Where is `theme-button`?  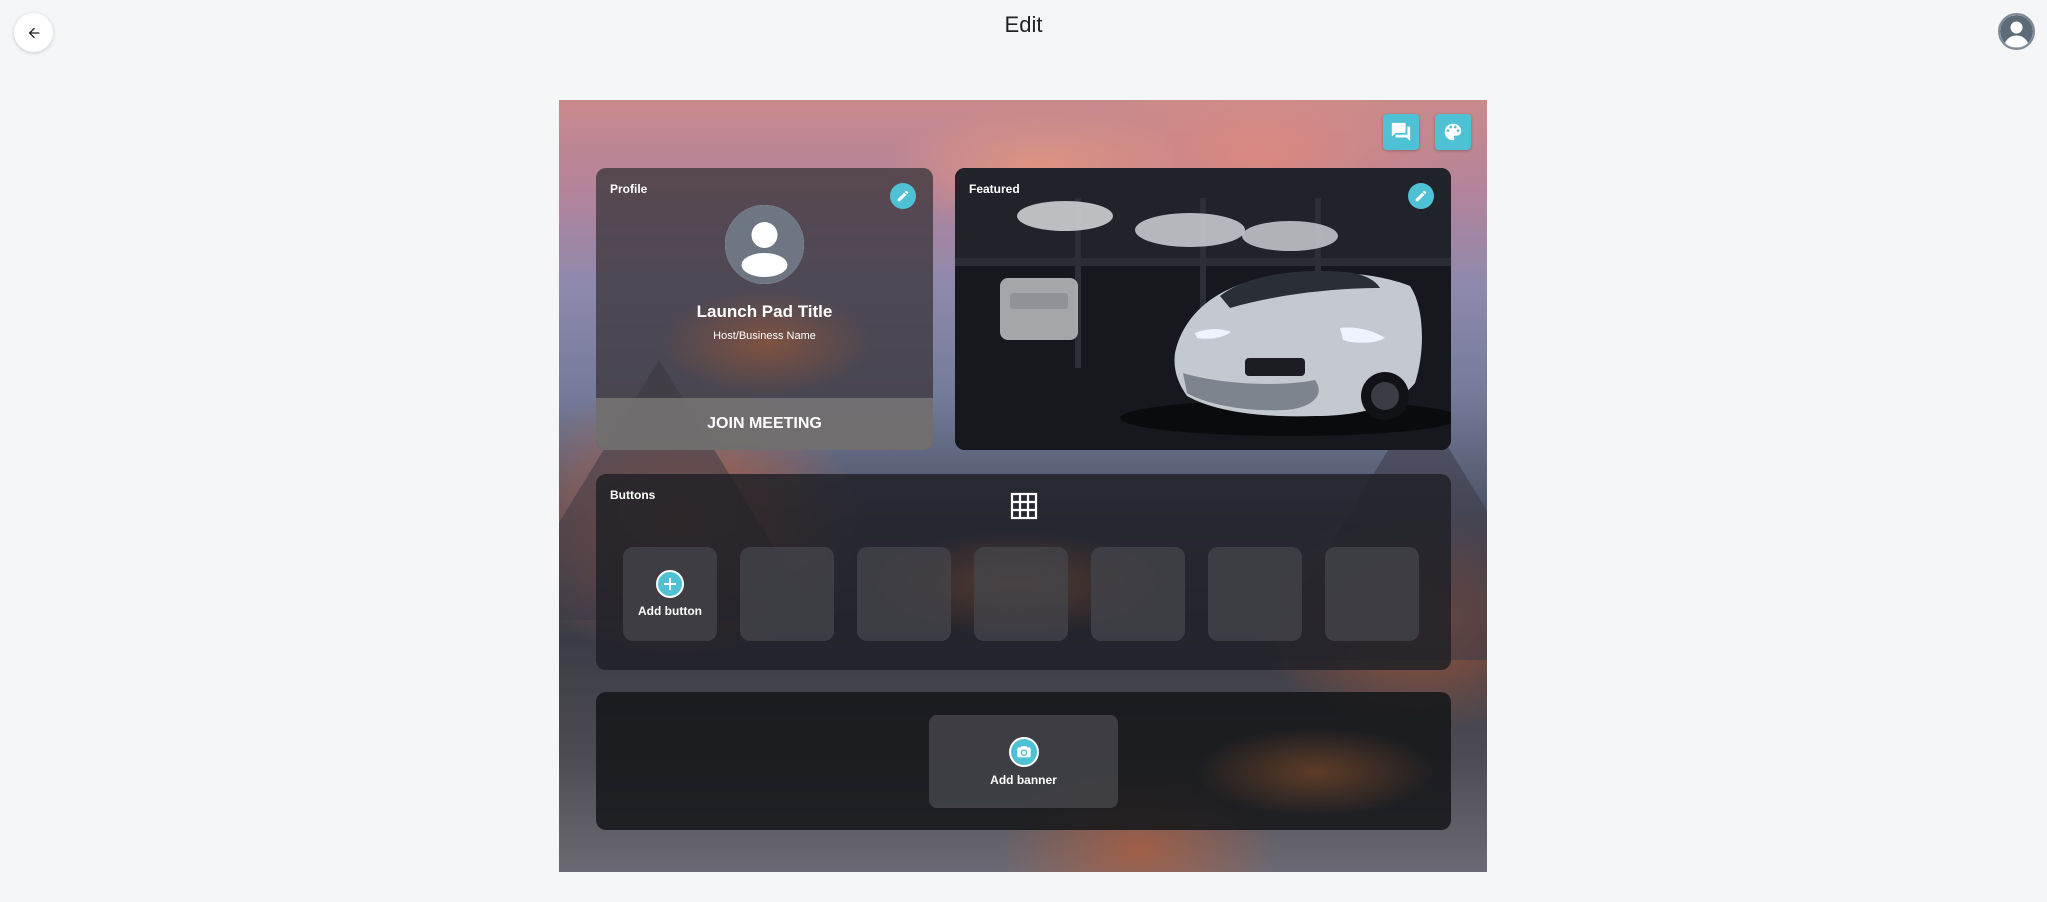
theme-button is located at coordinates (1453, 132).